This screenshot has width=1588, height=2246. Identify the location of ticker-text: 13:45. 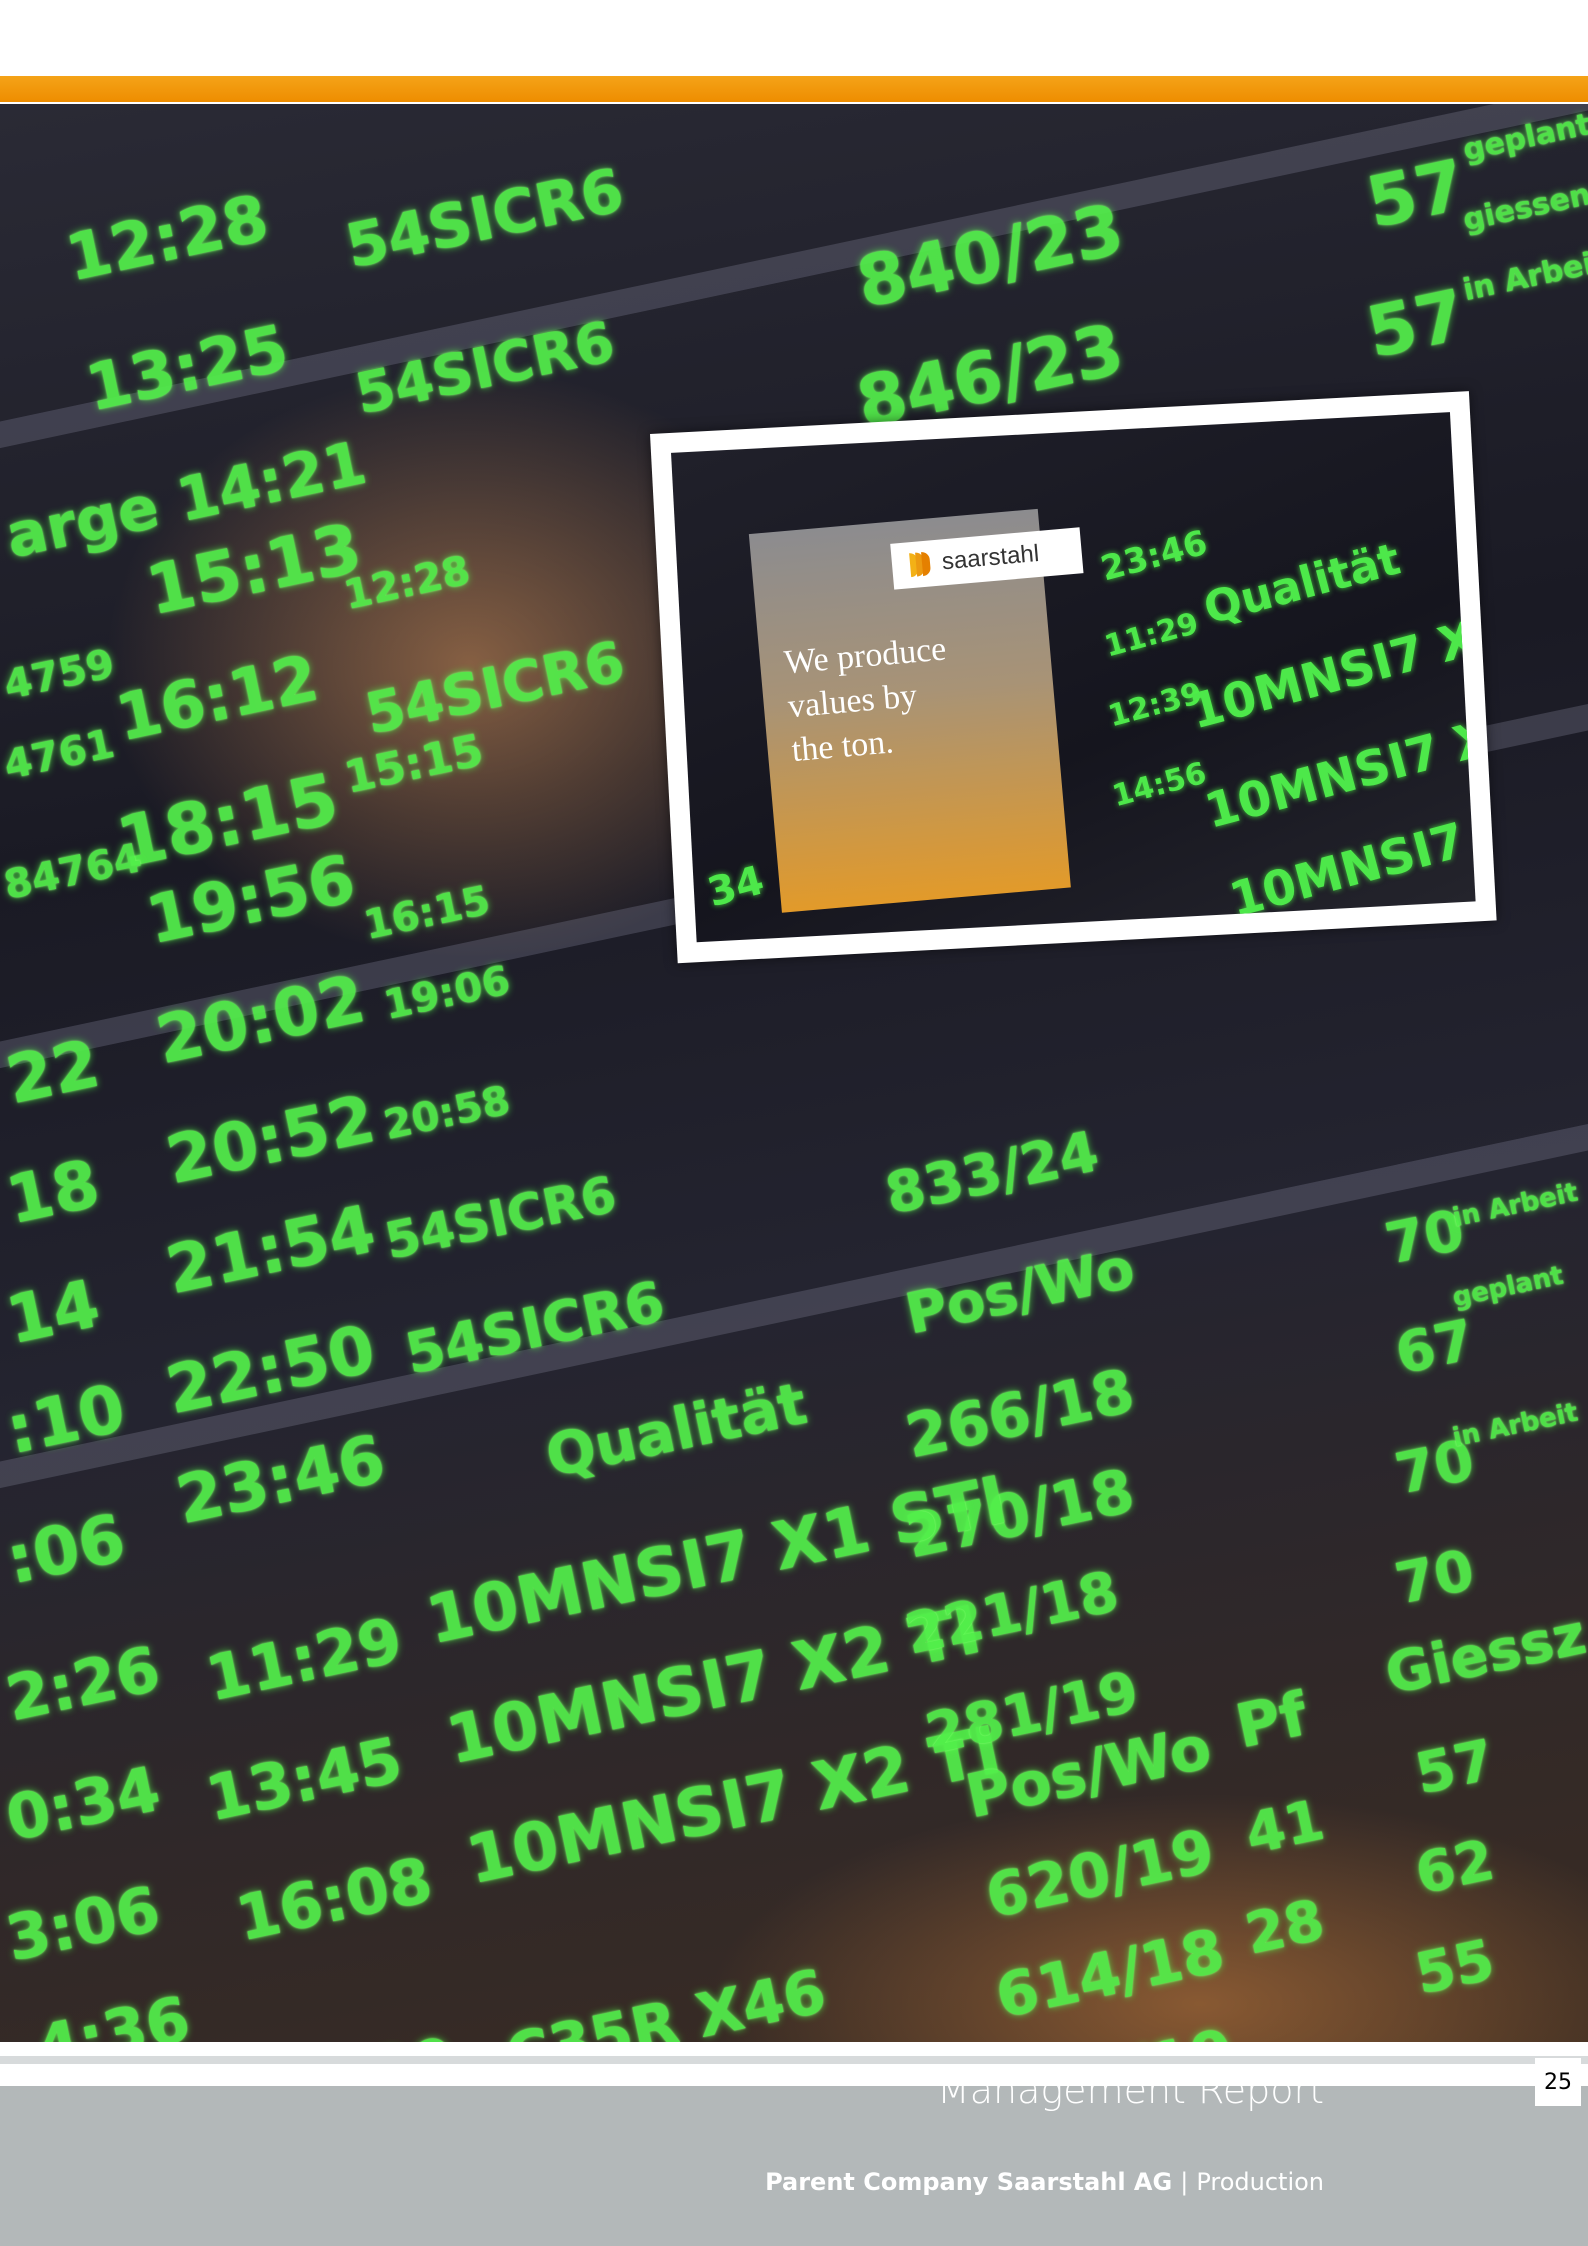
(304, 1779).